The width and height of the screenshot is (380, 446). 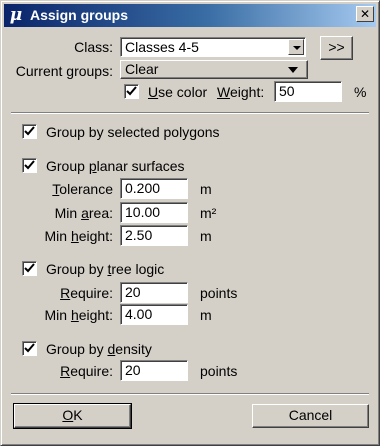 I want to click on min-area-input: 10.00, so click(x=154, y=212).